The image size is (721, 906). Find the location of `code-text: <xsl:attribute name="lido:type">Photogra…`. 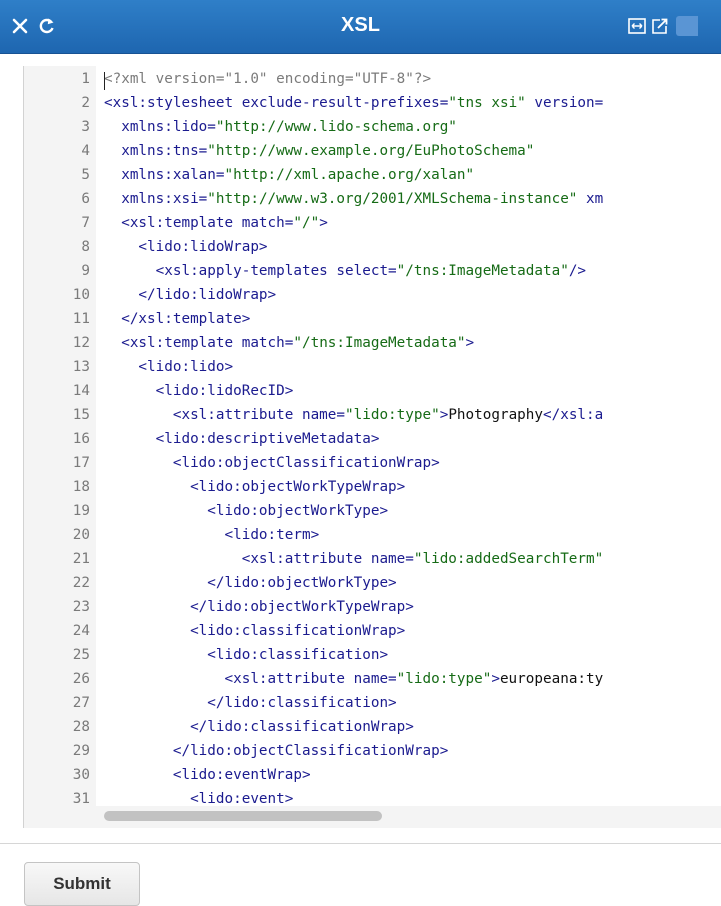

code-text: <xsl:attribute name="lido:type">Photogra… is located at coordinates (353, 415).